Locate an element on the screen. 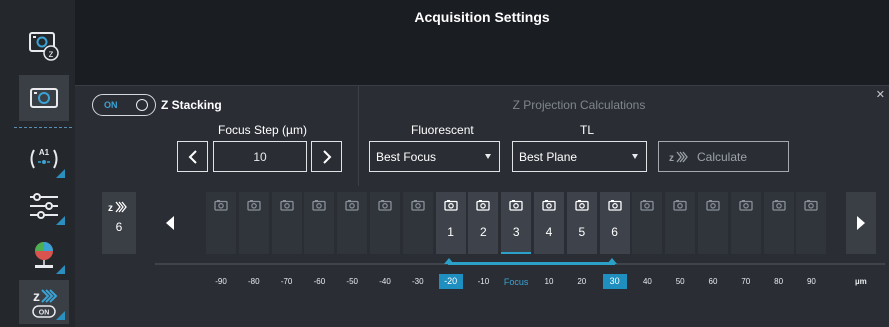  strip-next-button is located at coordinates (861, 223).